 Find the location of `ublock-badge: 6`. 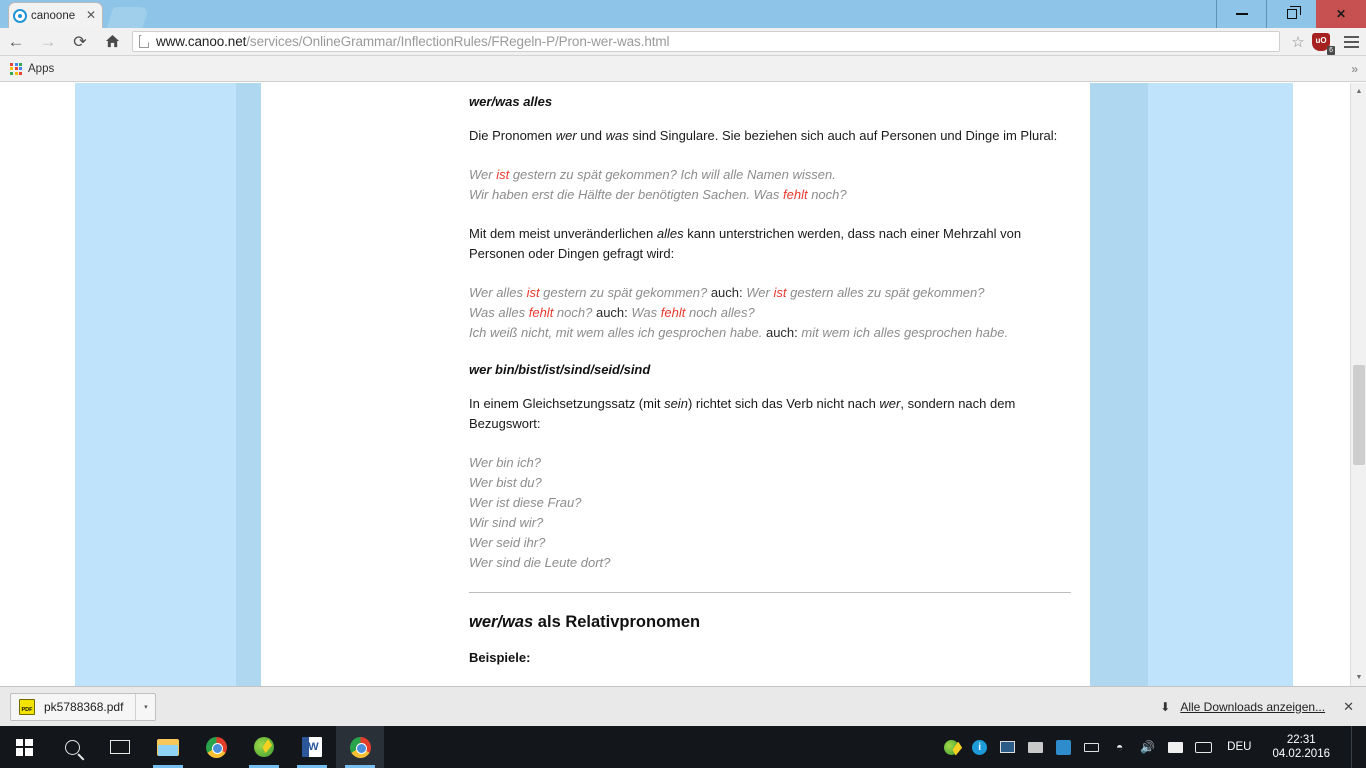

ublock-badge: 6 is located at coordinates (1331, 50).